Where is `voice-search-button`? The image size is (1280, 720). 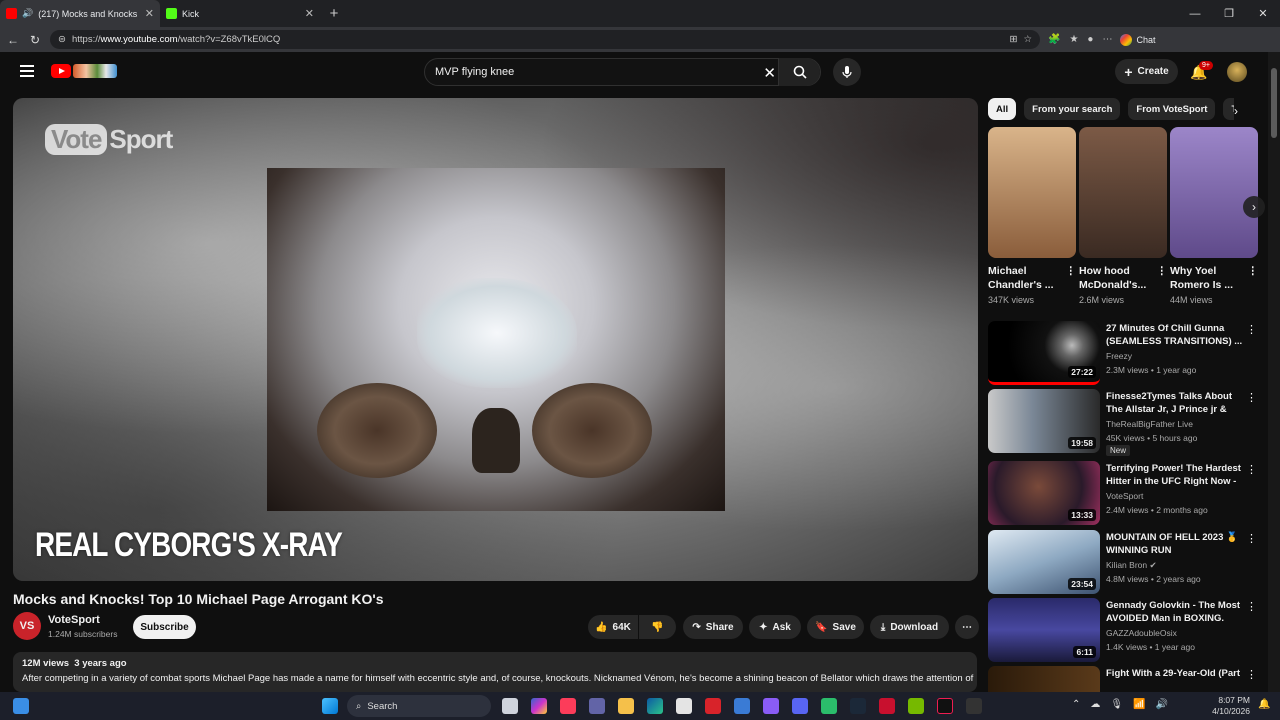
voice-search-button is located at coordinates (847, 72).